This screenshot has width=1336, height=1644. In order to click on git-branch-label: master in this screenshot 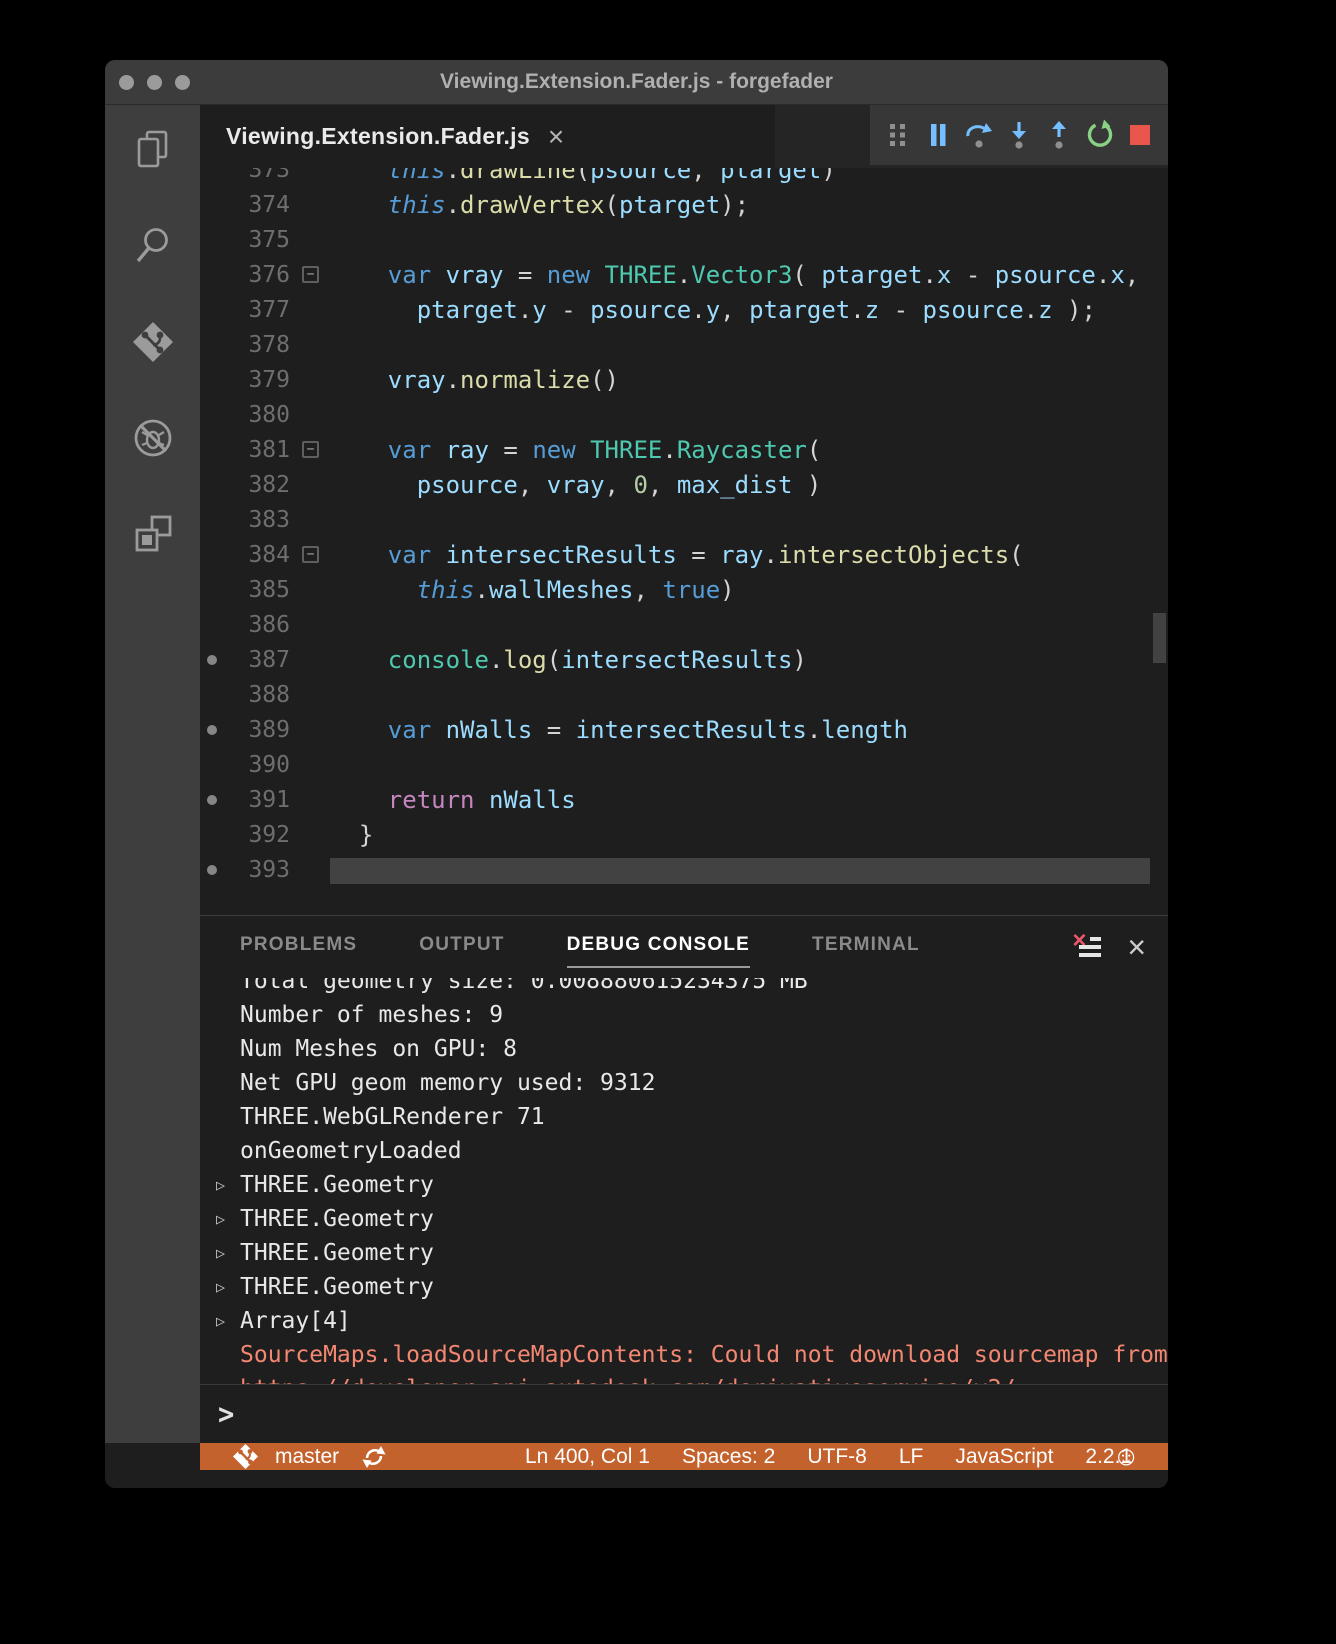, I will do `click(307, 1457)`.